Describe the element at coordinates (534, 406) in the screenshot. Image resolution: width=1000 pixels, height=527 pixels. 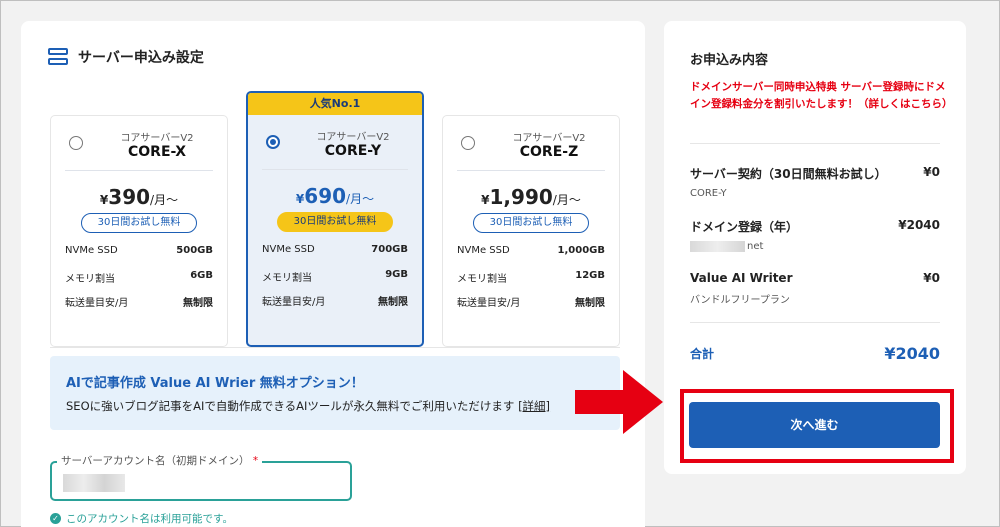
I see `details-link: [詳細]` at that location.